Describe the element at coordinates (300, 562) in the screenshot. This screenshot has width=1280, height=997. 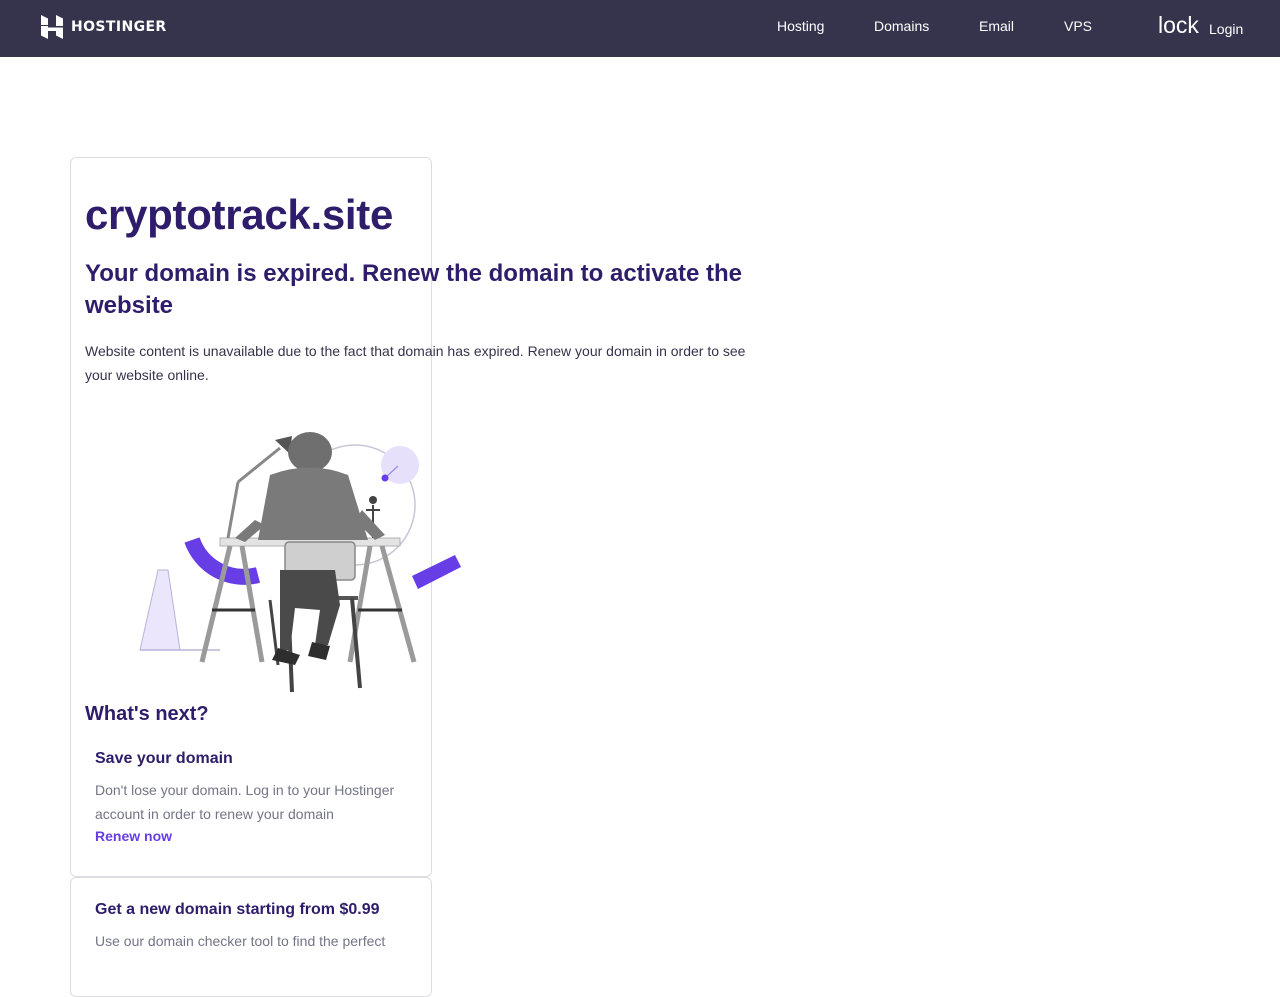
I see `person-at-desk-illustration` at that location.